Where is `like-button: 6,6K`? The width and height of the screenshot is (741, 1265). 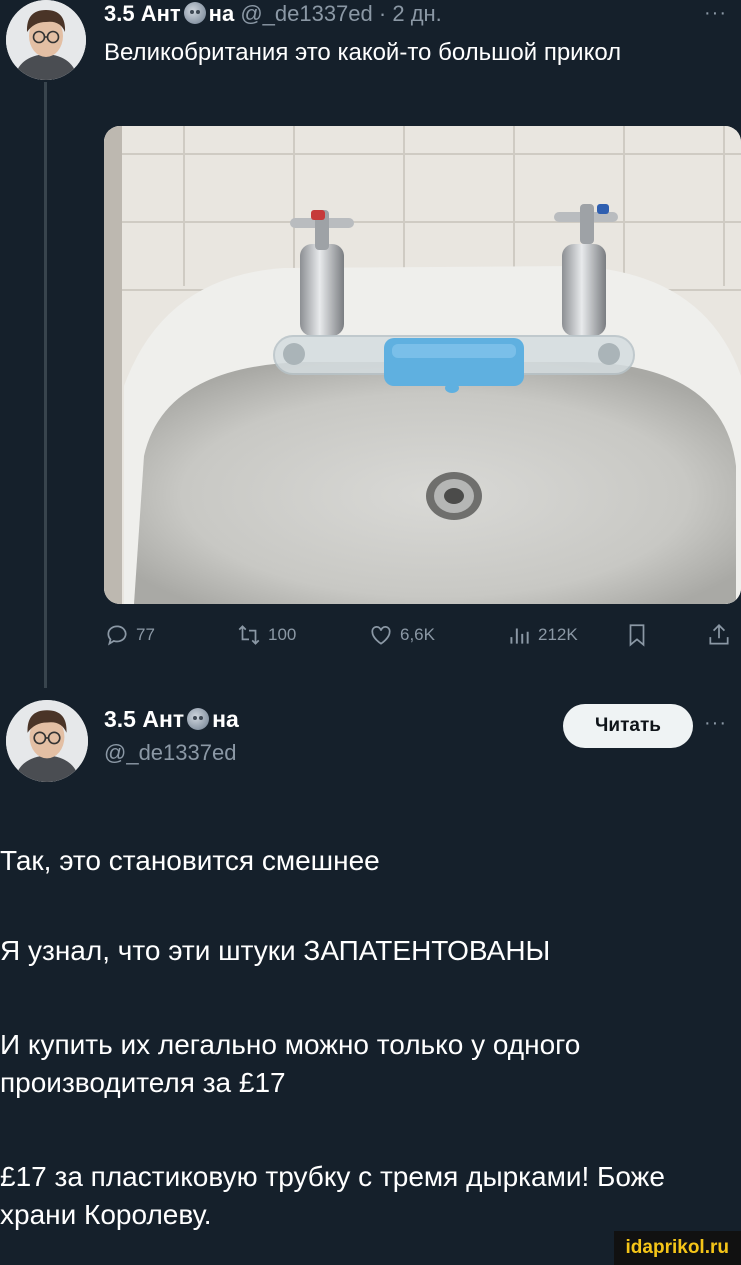 like-button: 6,6K is located at coordinates (401, 635).